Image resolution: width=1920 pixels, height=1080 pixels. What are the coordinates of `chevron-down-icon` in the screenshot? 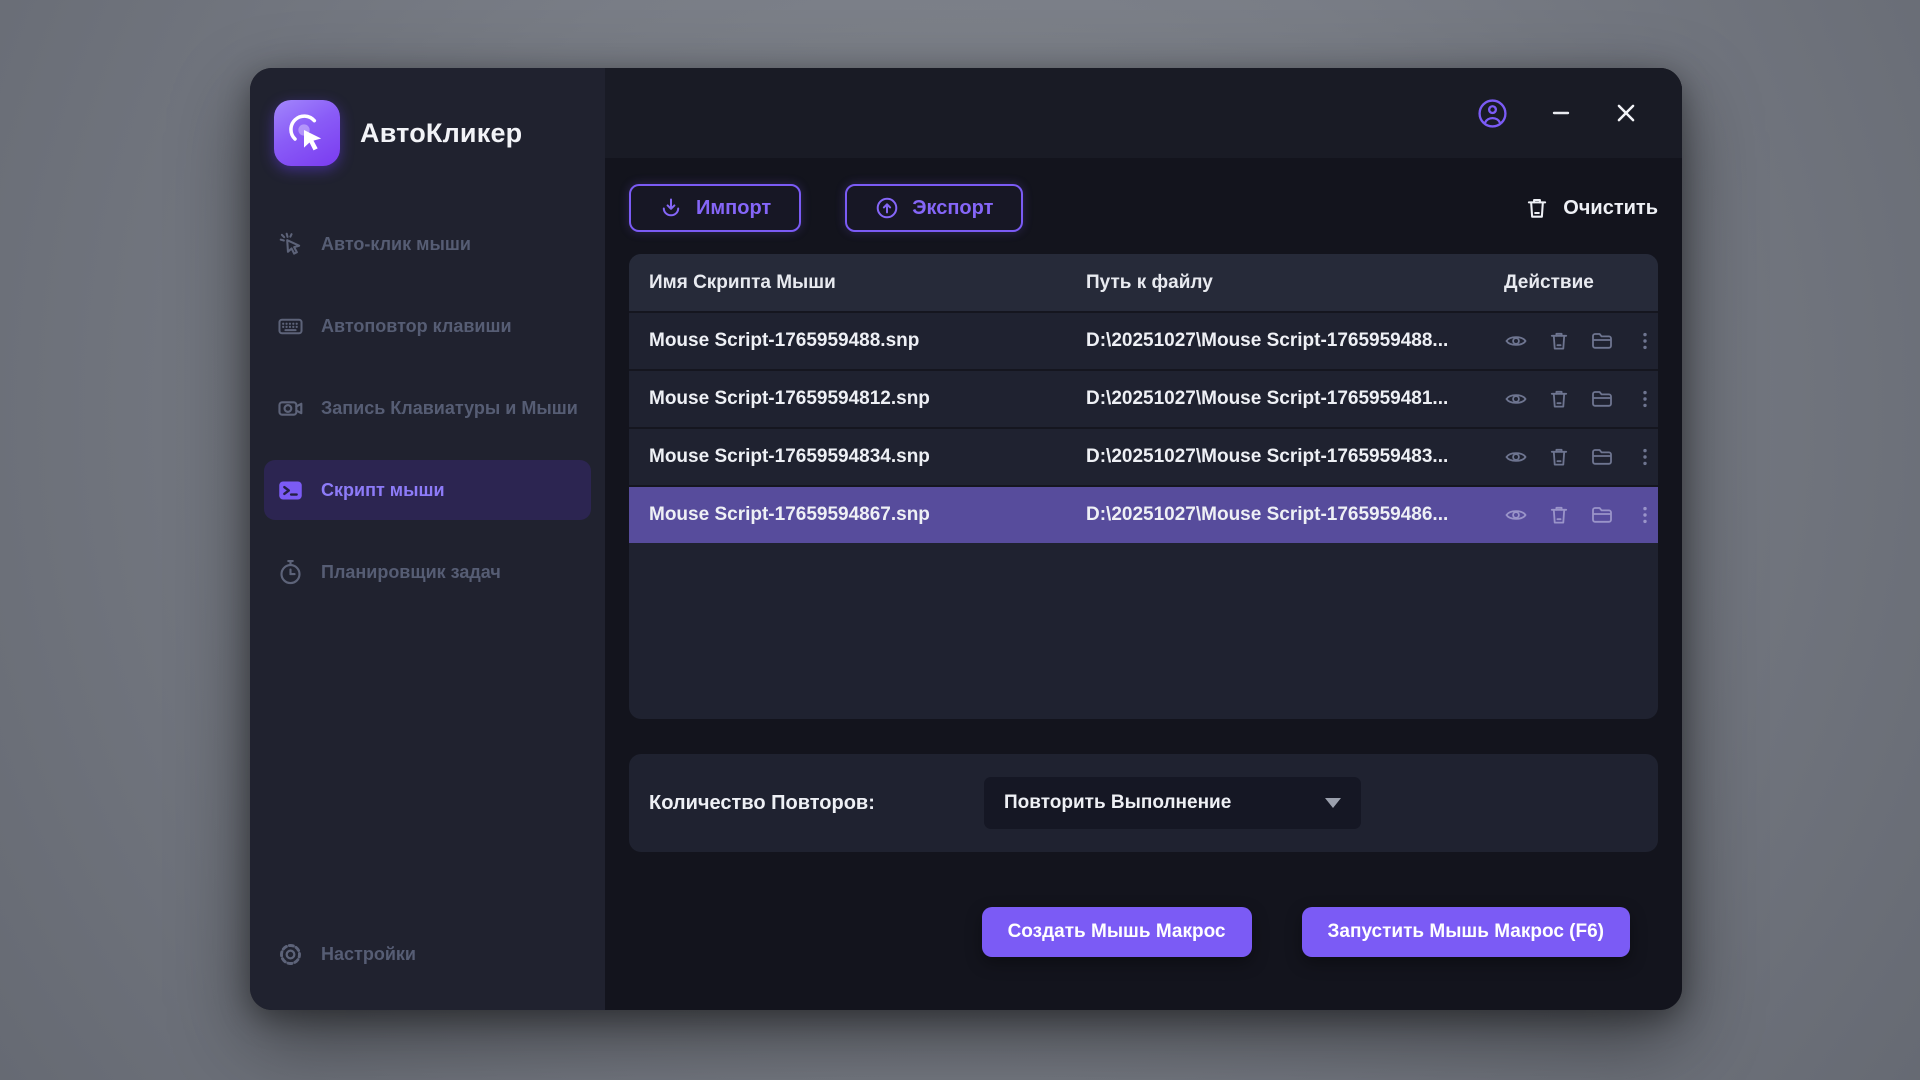 It's located at (1333, 803).